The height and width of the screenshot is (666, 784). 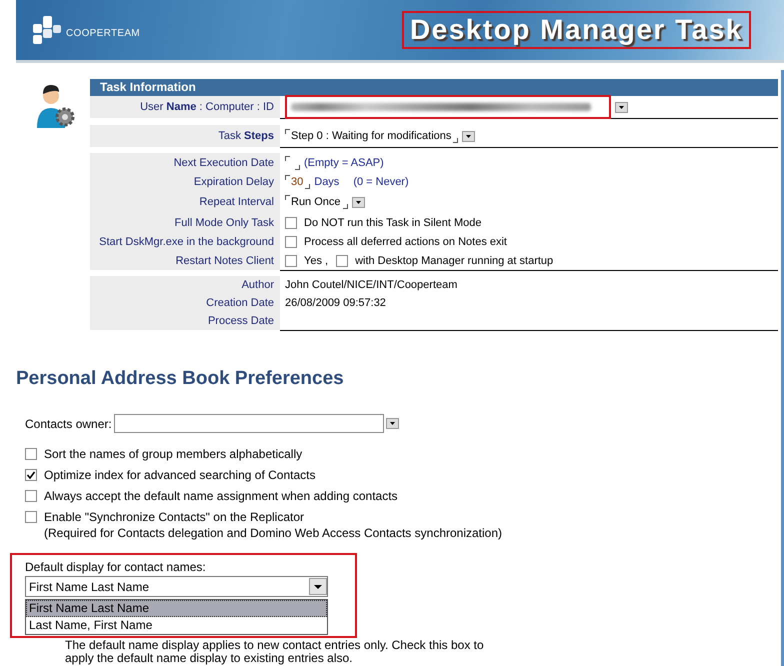 What do you see at coordinates (258, 285) in the screenshot?
I see `field-label: Author` at bounding box center [258, 285].